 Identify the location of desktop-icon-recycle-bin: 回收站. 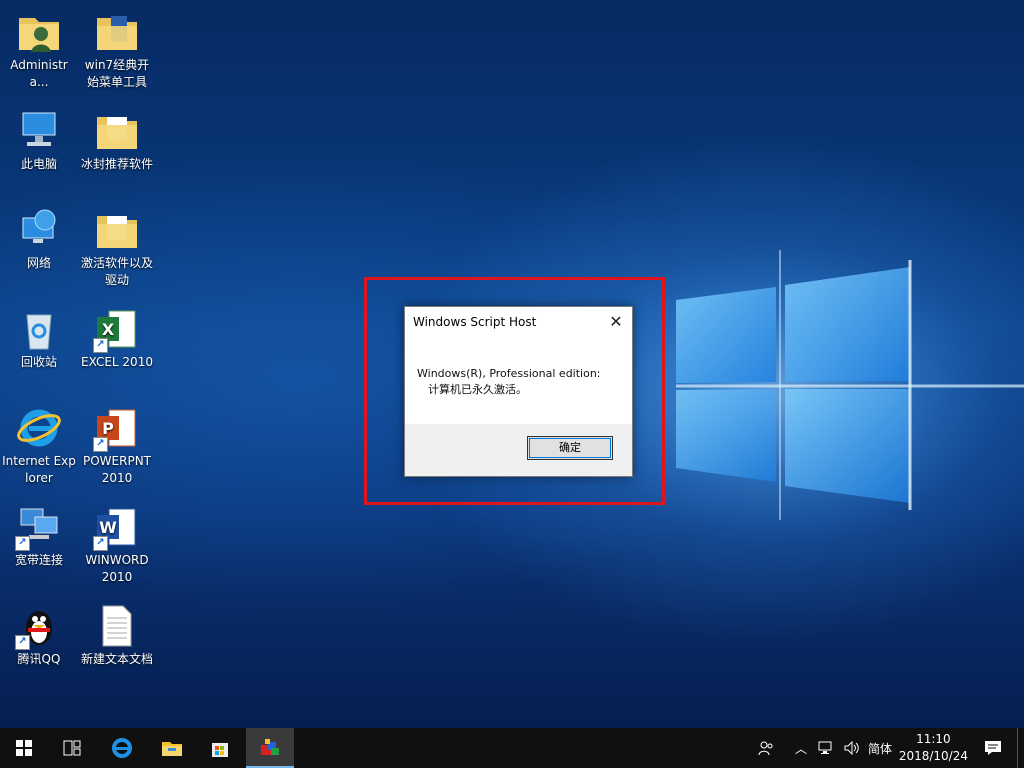
(39, 338).